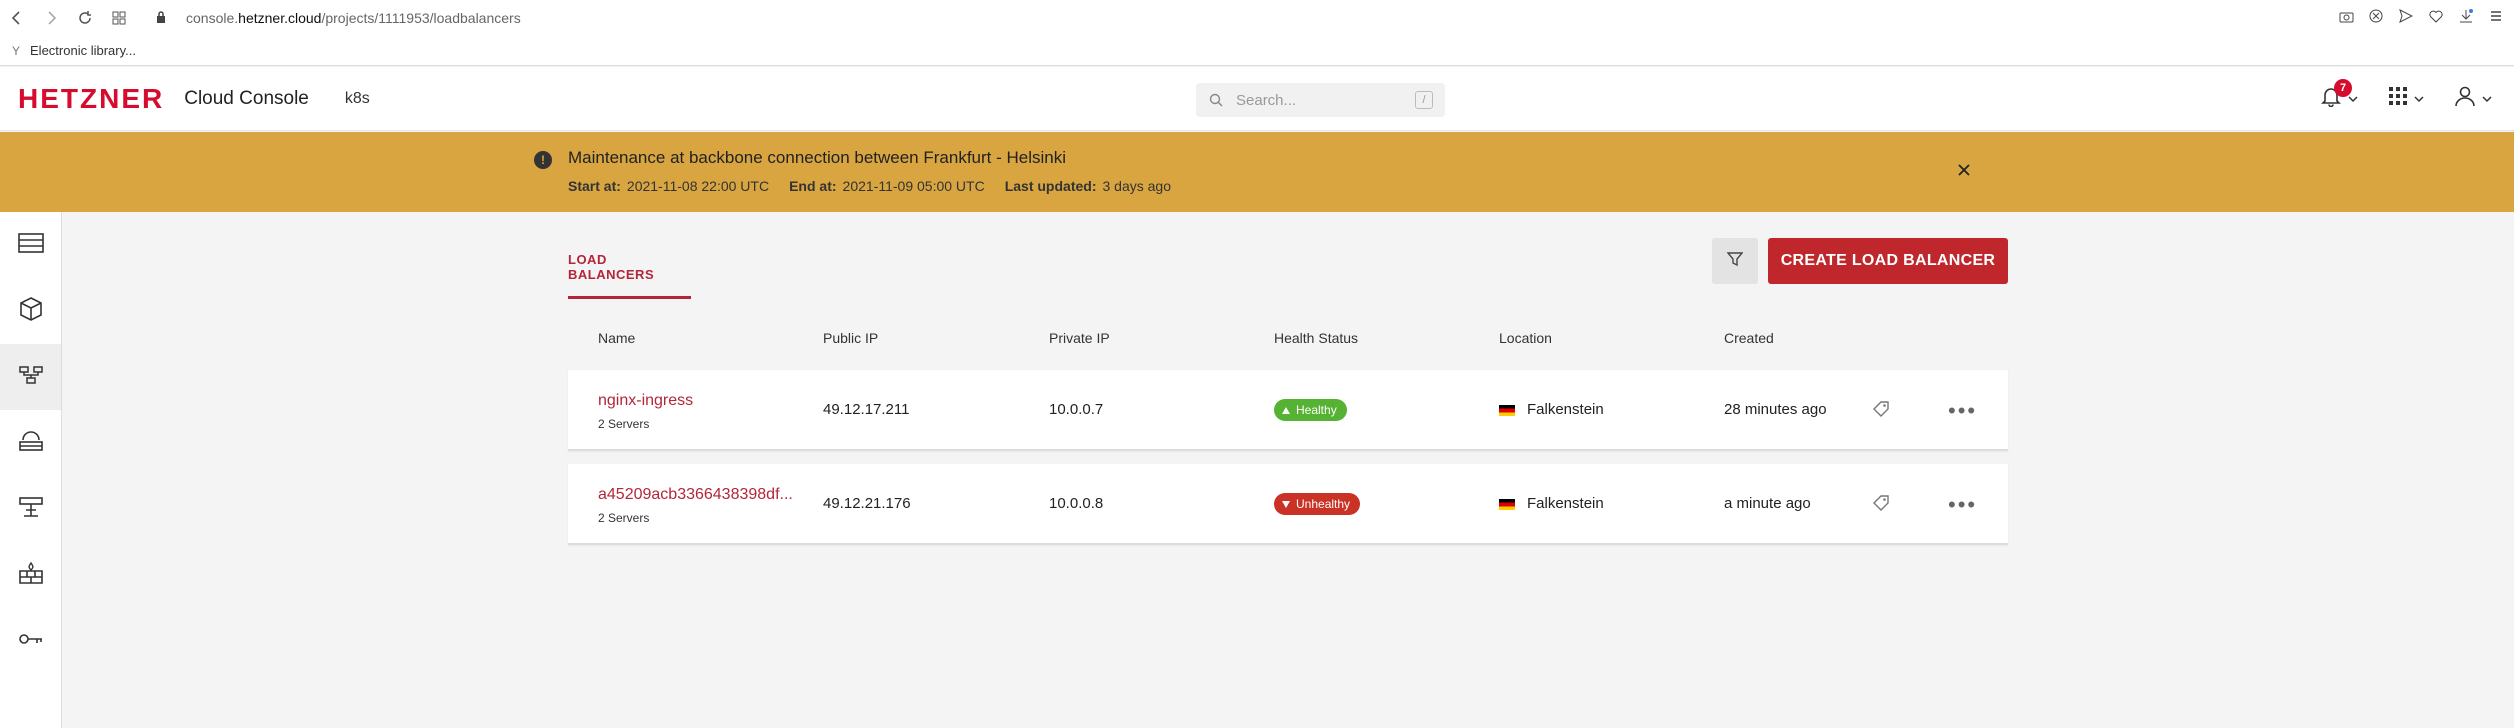 The image size is (2514, 728). I want to click on forward-icon, so click(51, 18).